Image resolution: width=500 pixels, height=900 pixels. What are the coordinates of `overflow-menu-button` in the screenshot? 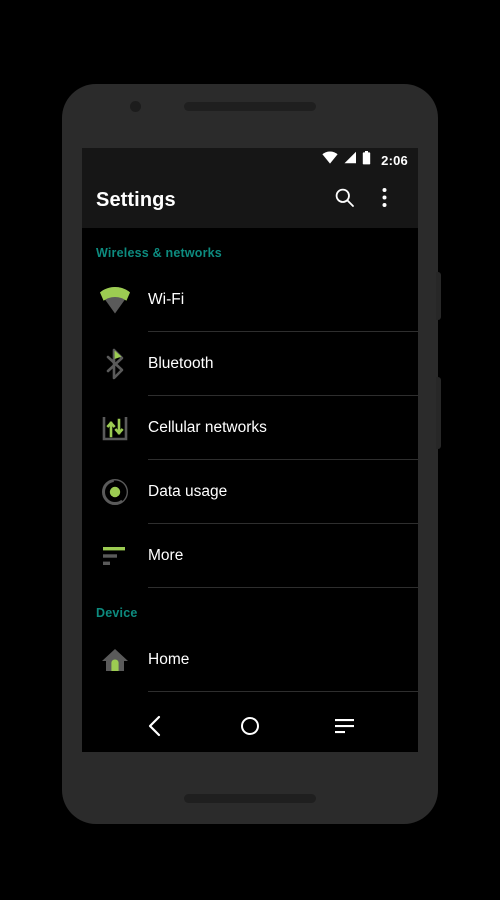 It's located at (384, 200).